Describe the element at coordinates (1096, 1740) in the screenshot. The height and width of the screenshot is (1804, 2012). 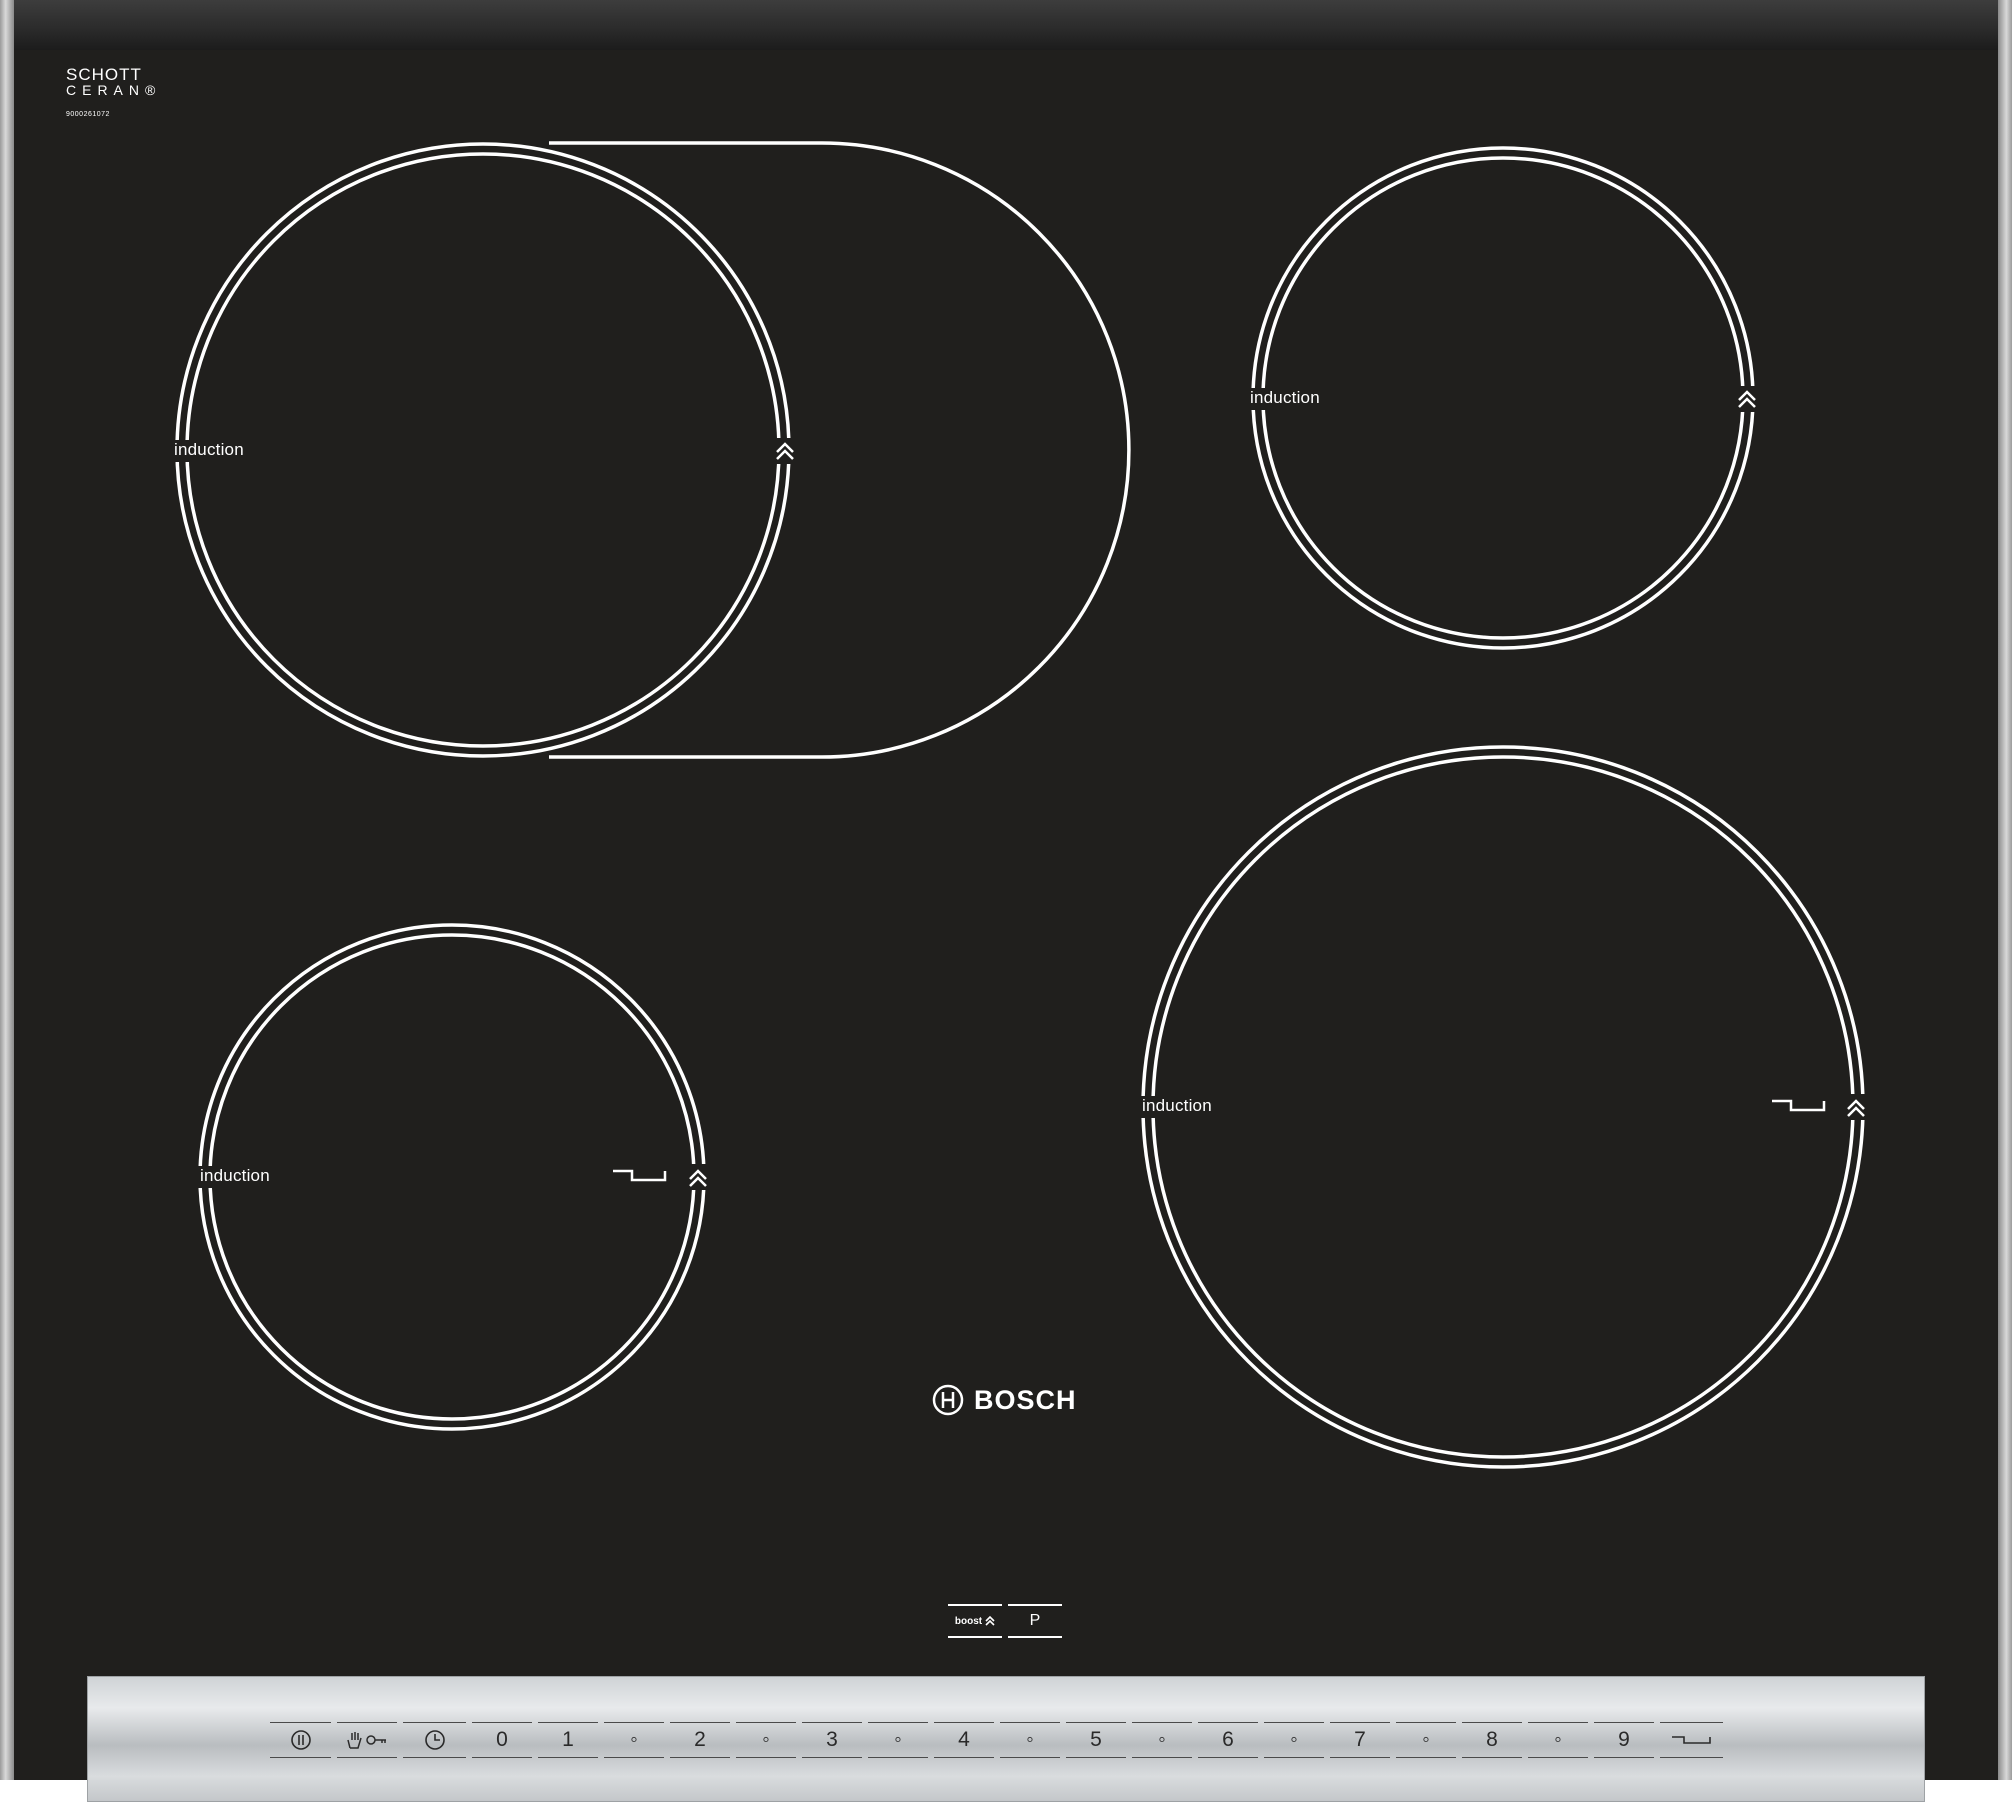
I see `level-5-button: 5` at that location.